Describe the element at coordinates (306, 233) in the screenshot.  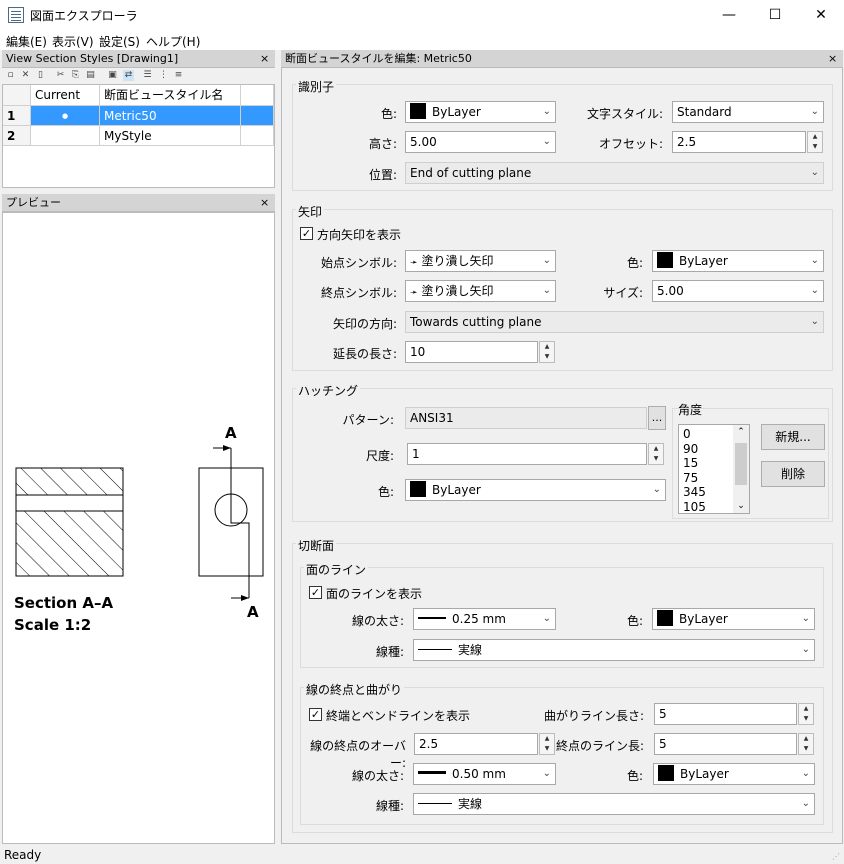
I see `show-arrow-checkbox: ✓` at that location.